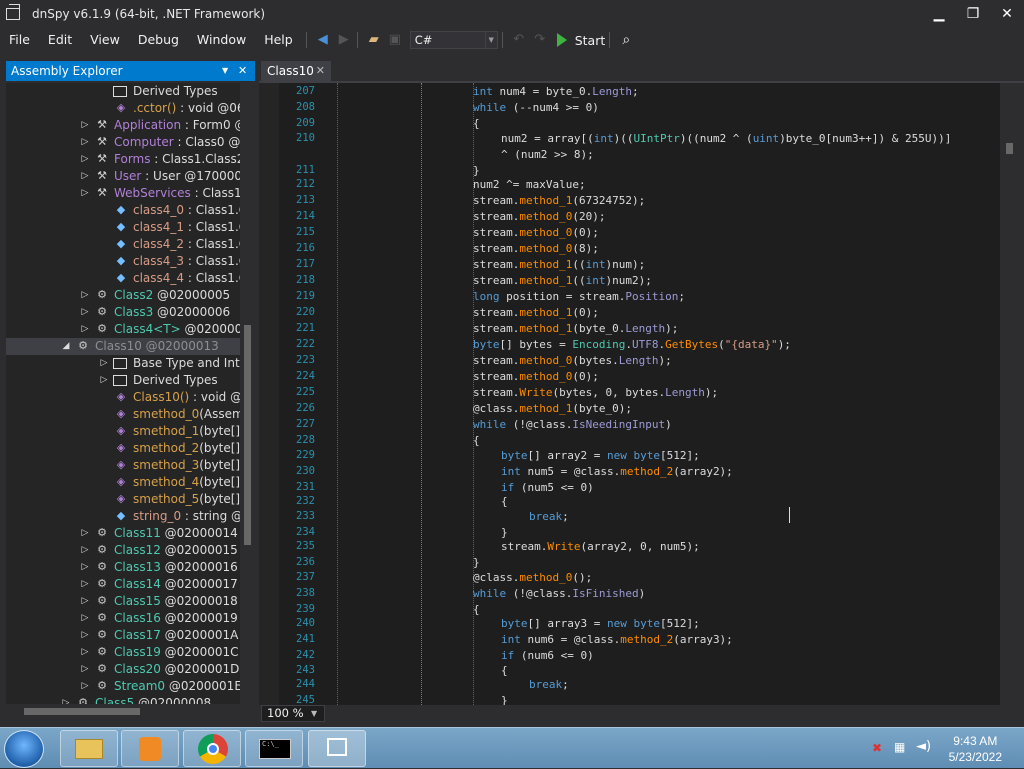 The height and width of the screenshot is (769, 1024). I want to click on tree-item: ◆ class4_1 : Class1.Class4, so click(123, 227).